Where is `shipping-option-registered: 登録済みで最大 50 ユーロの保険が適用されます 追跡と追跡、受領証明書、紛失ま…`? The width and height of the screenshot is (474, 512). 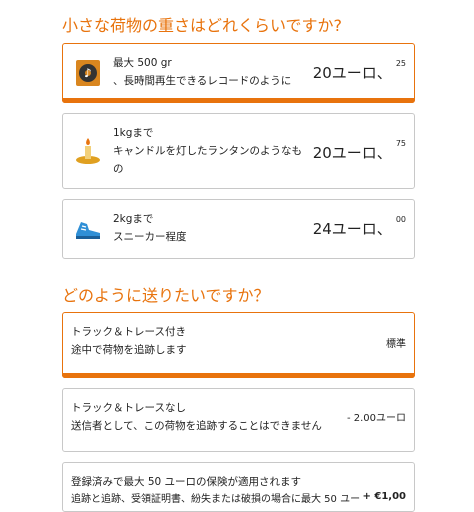
shipping-option-registered: 登録済みで最大 50 ユーロの保険が適用されます 追跡と追跡、受領証明書、紛失ま… is located at coordinates (238, 487).